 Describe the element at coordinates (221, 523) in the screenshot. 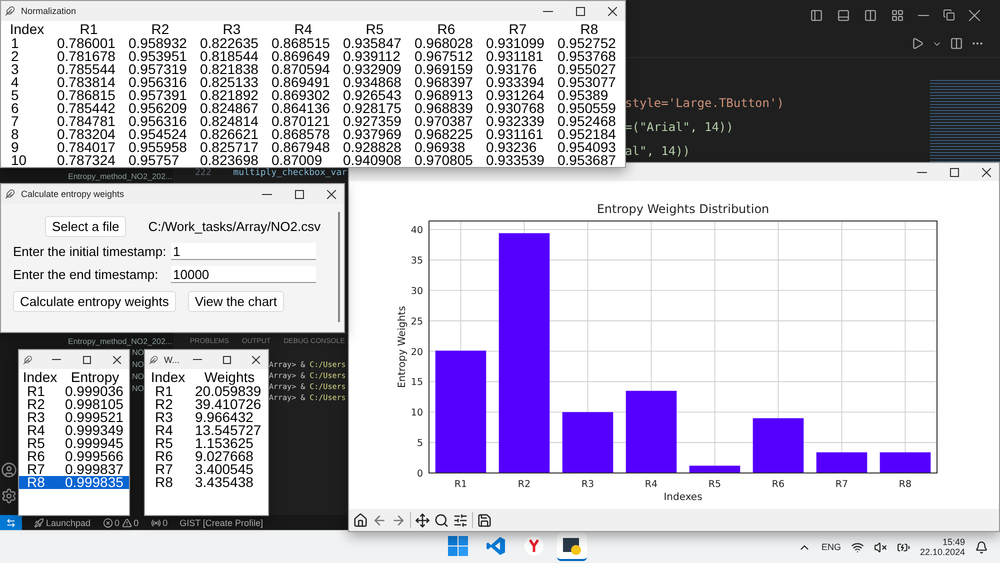

I see `profile-item: GIST [Create Profile]` at that location.